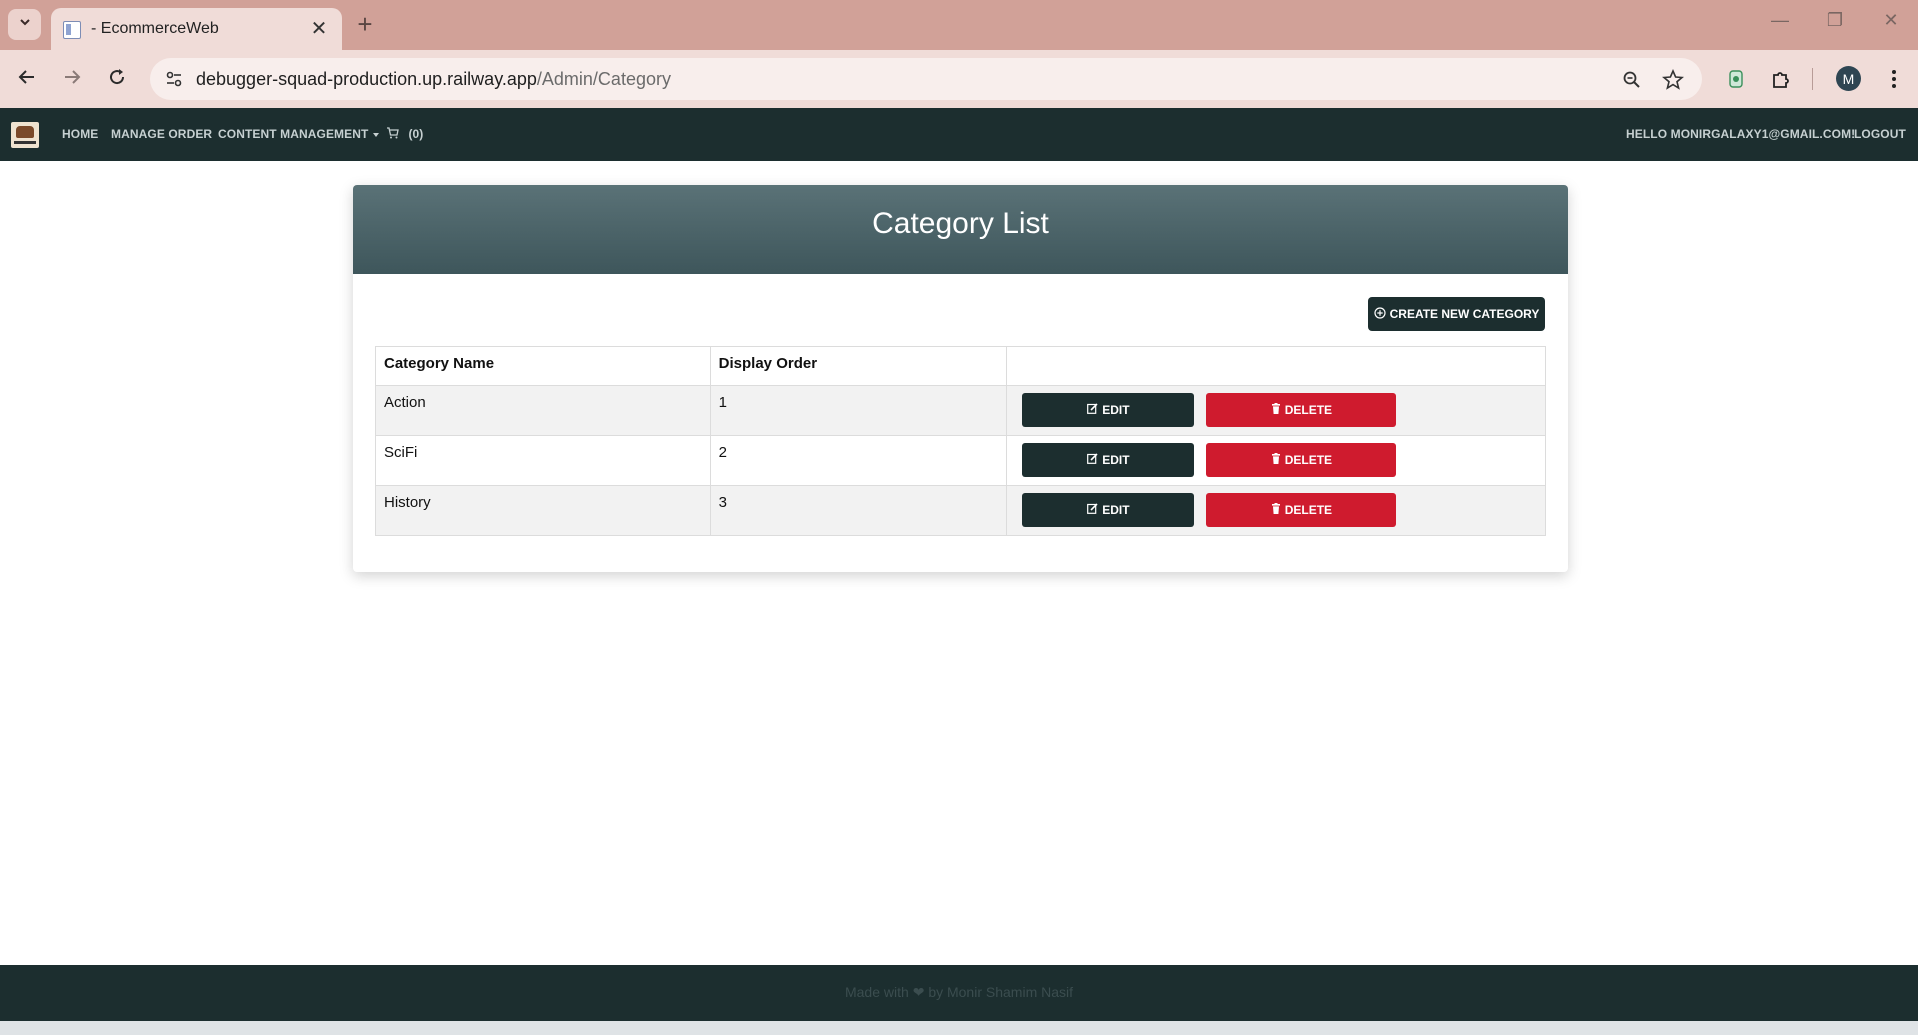  I want to click on extension-doc-icon, so click(1736, 79).